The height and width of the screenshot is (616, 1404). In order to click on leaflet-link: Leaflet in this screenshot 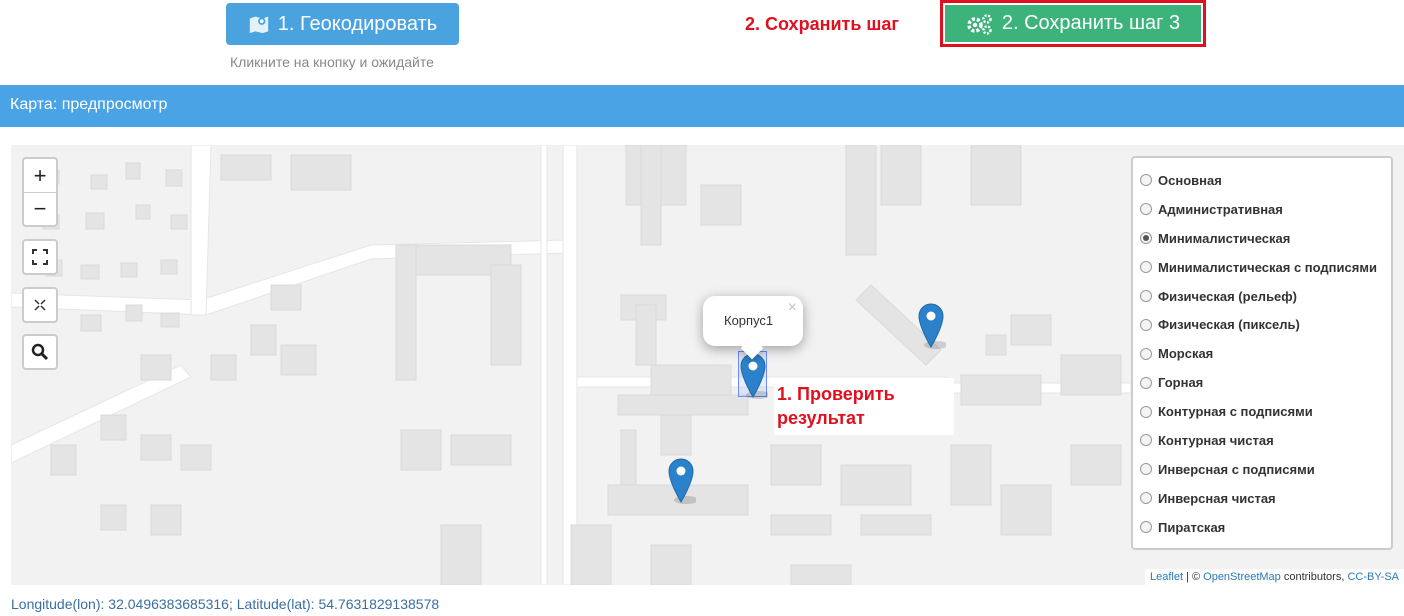, I will do `click(1166, 577)`.